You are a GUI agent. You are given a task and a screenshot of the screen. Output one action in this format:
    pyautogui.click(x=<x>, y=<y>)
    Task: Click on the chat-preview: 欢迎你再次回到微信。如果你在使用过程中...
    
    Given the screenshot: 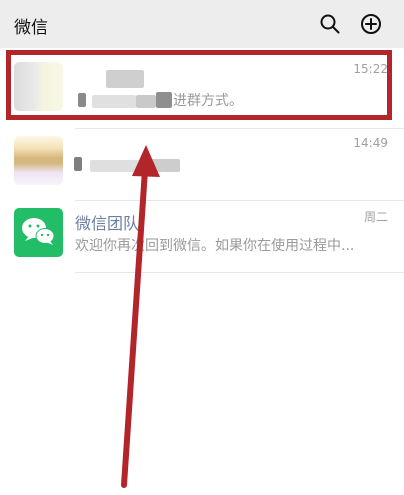 What is the action you would take?
    pyautogui.click(x=215, y=246)
    